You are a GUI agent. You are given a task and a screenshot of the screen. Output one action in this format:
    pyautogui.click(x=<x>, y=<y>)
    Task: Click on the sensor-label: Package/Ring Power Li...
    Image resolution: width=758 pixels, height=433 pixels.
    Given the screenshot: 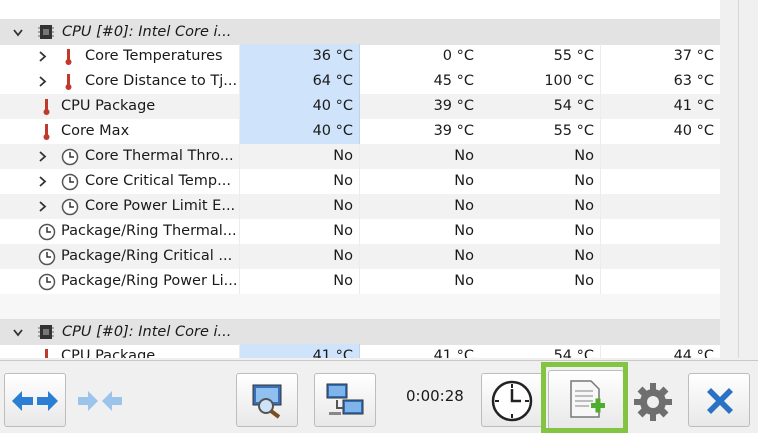 What is the action you would take?
    pyautogui.click(x=149, y=281)
    